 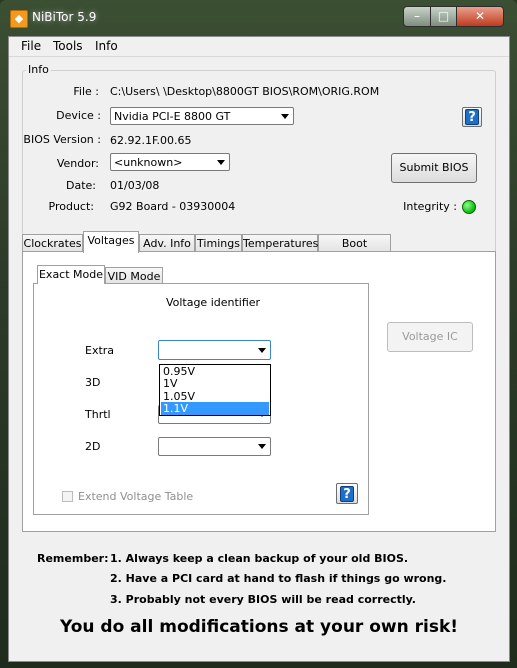 What do you see at coordinates (73, 558) in the screenshot?
I see `remember-label: Remember:` at bounding box center [73, 558].